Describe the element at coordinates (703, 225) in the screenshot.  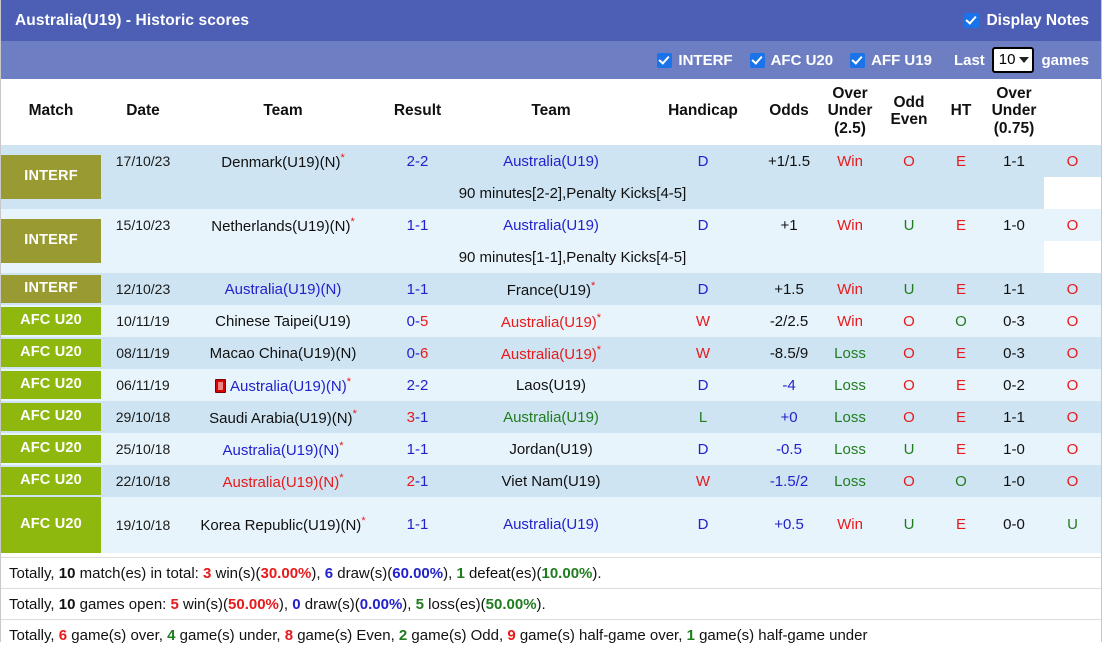
I see `result-outcome: D` at that location.